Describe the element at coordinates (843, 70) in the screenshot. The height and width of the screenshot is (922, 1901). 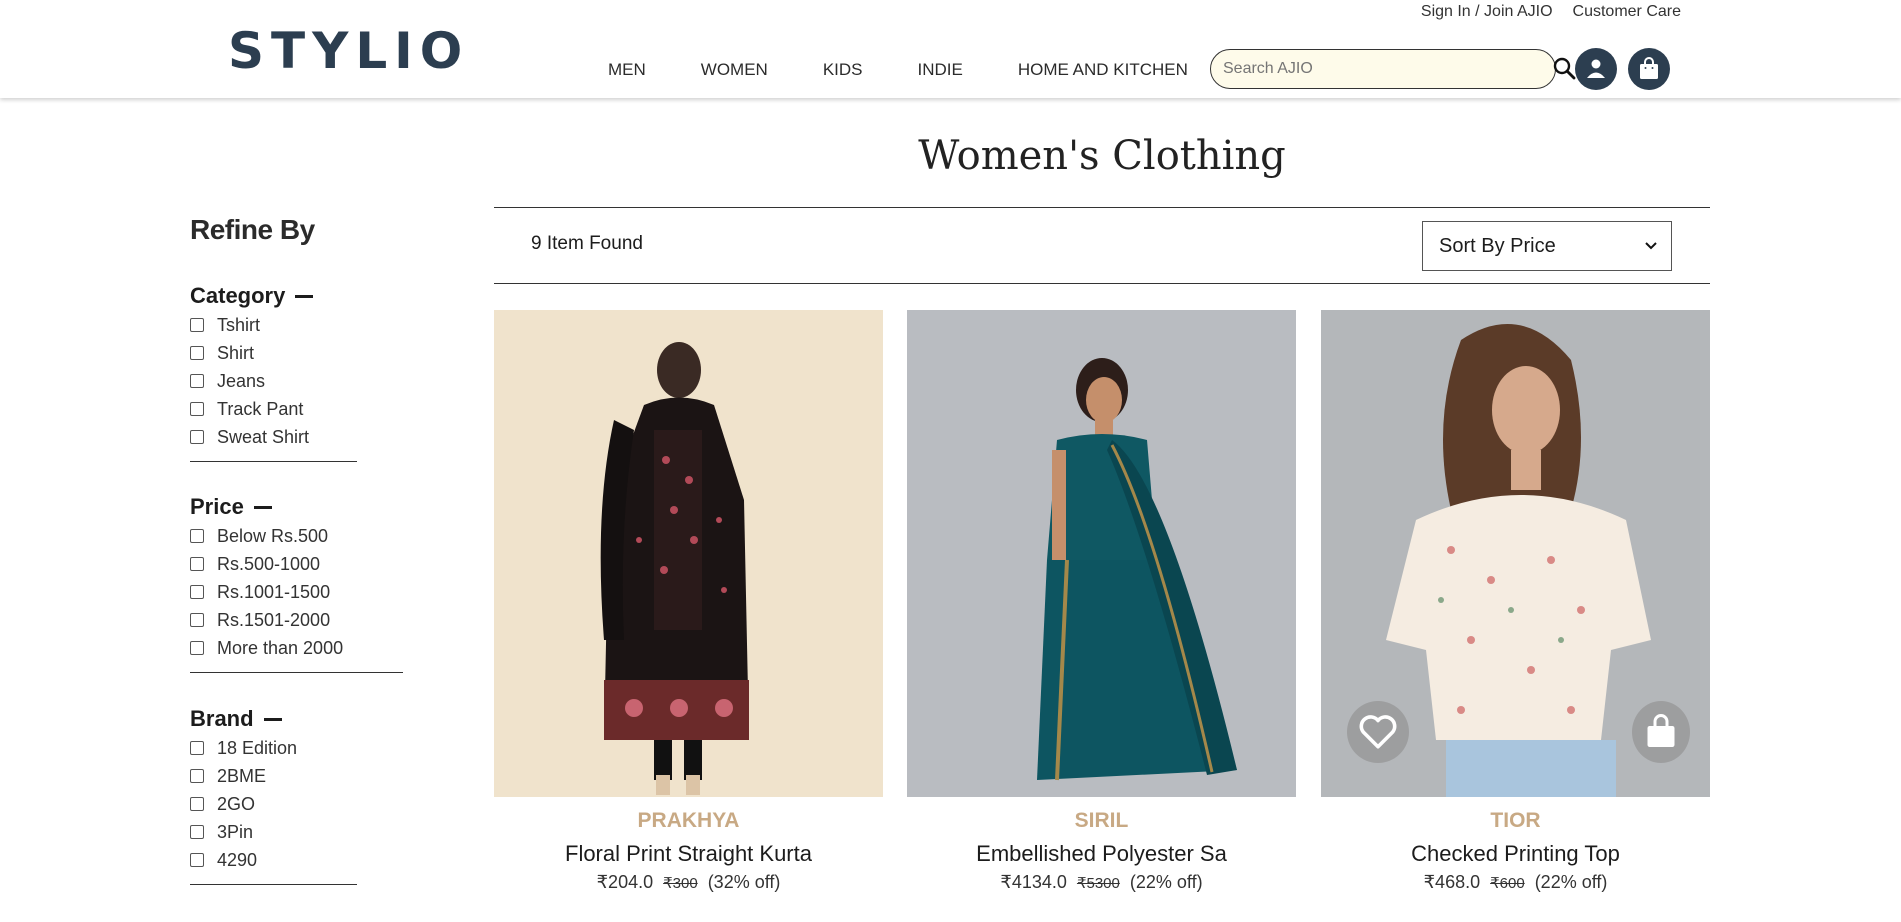
I see `nav-kids: KIDS` at that location.